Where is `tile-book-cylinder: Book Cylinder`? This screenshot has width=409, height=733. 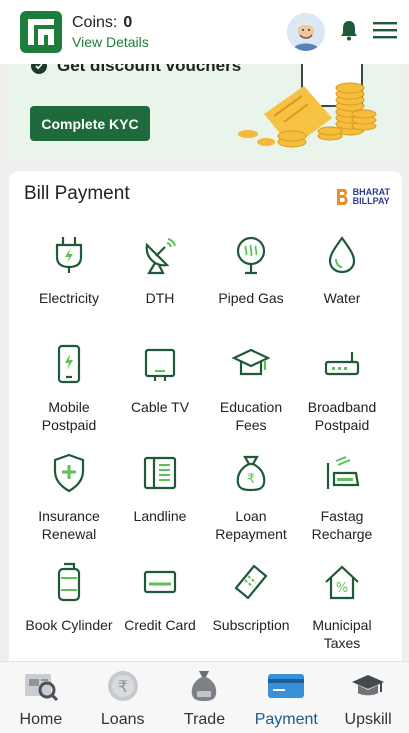 tile-book-cylinder: Book Cylinder is located at coordinates (69, 597).